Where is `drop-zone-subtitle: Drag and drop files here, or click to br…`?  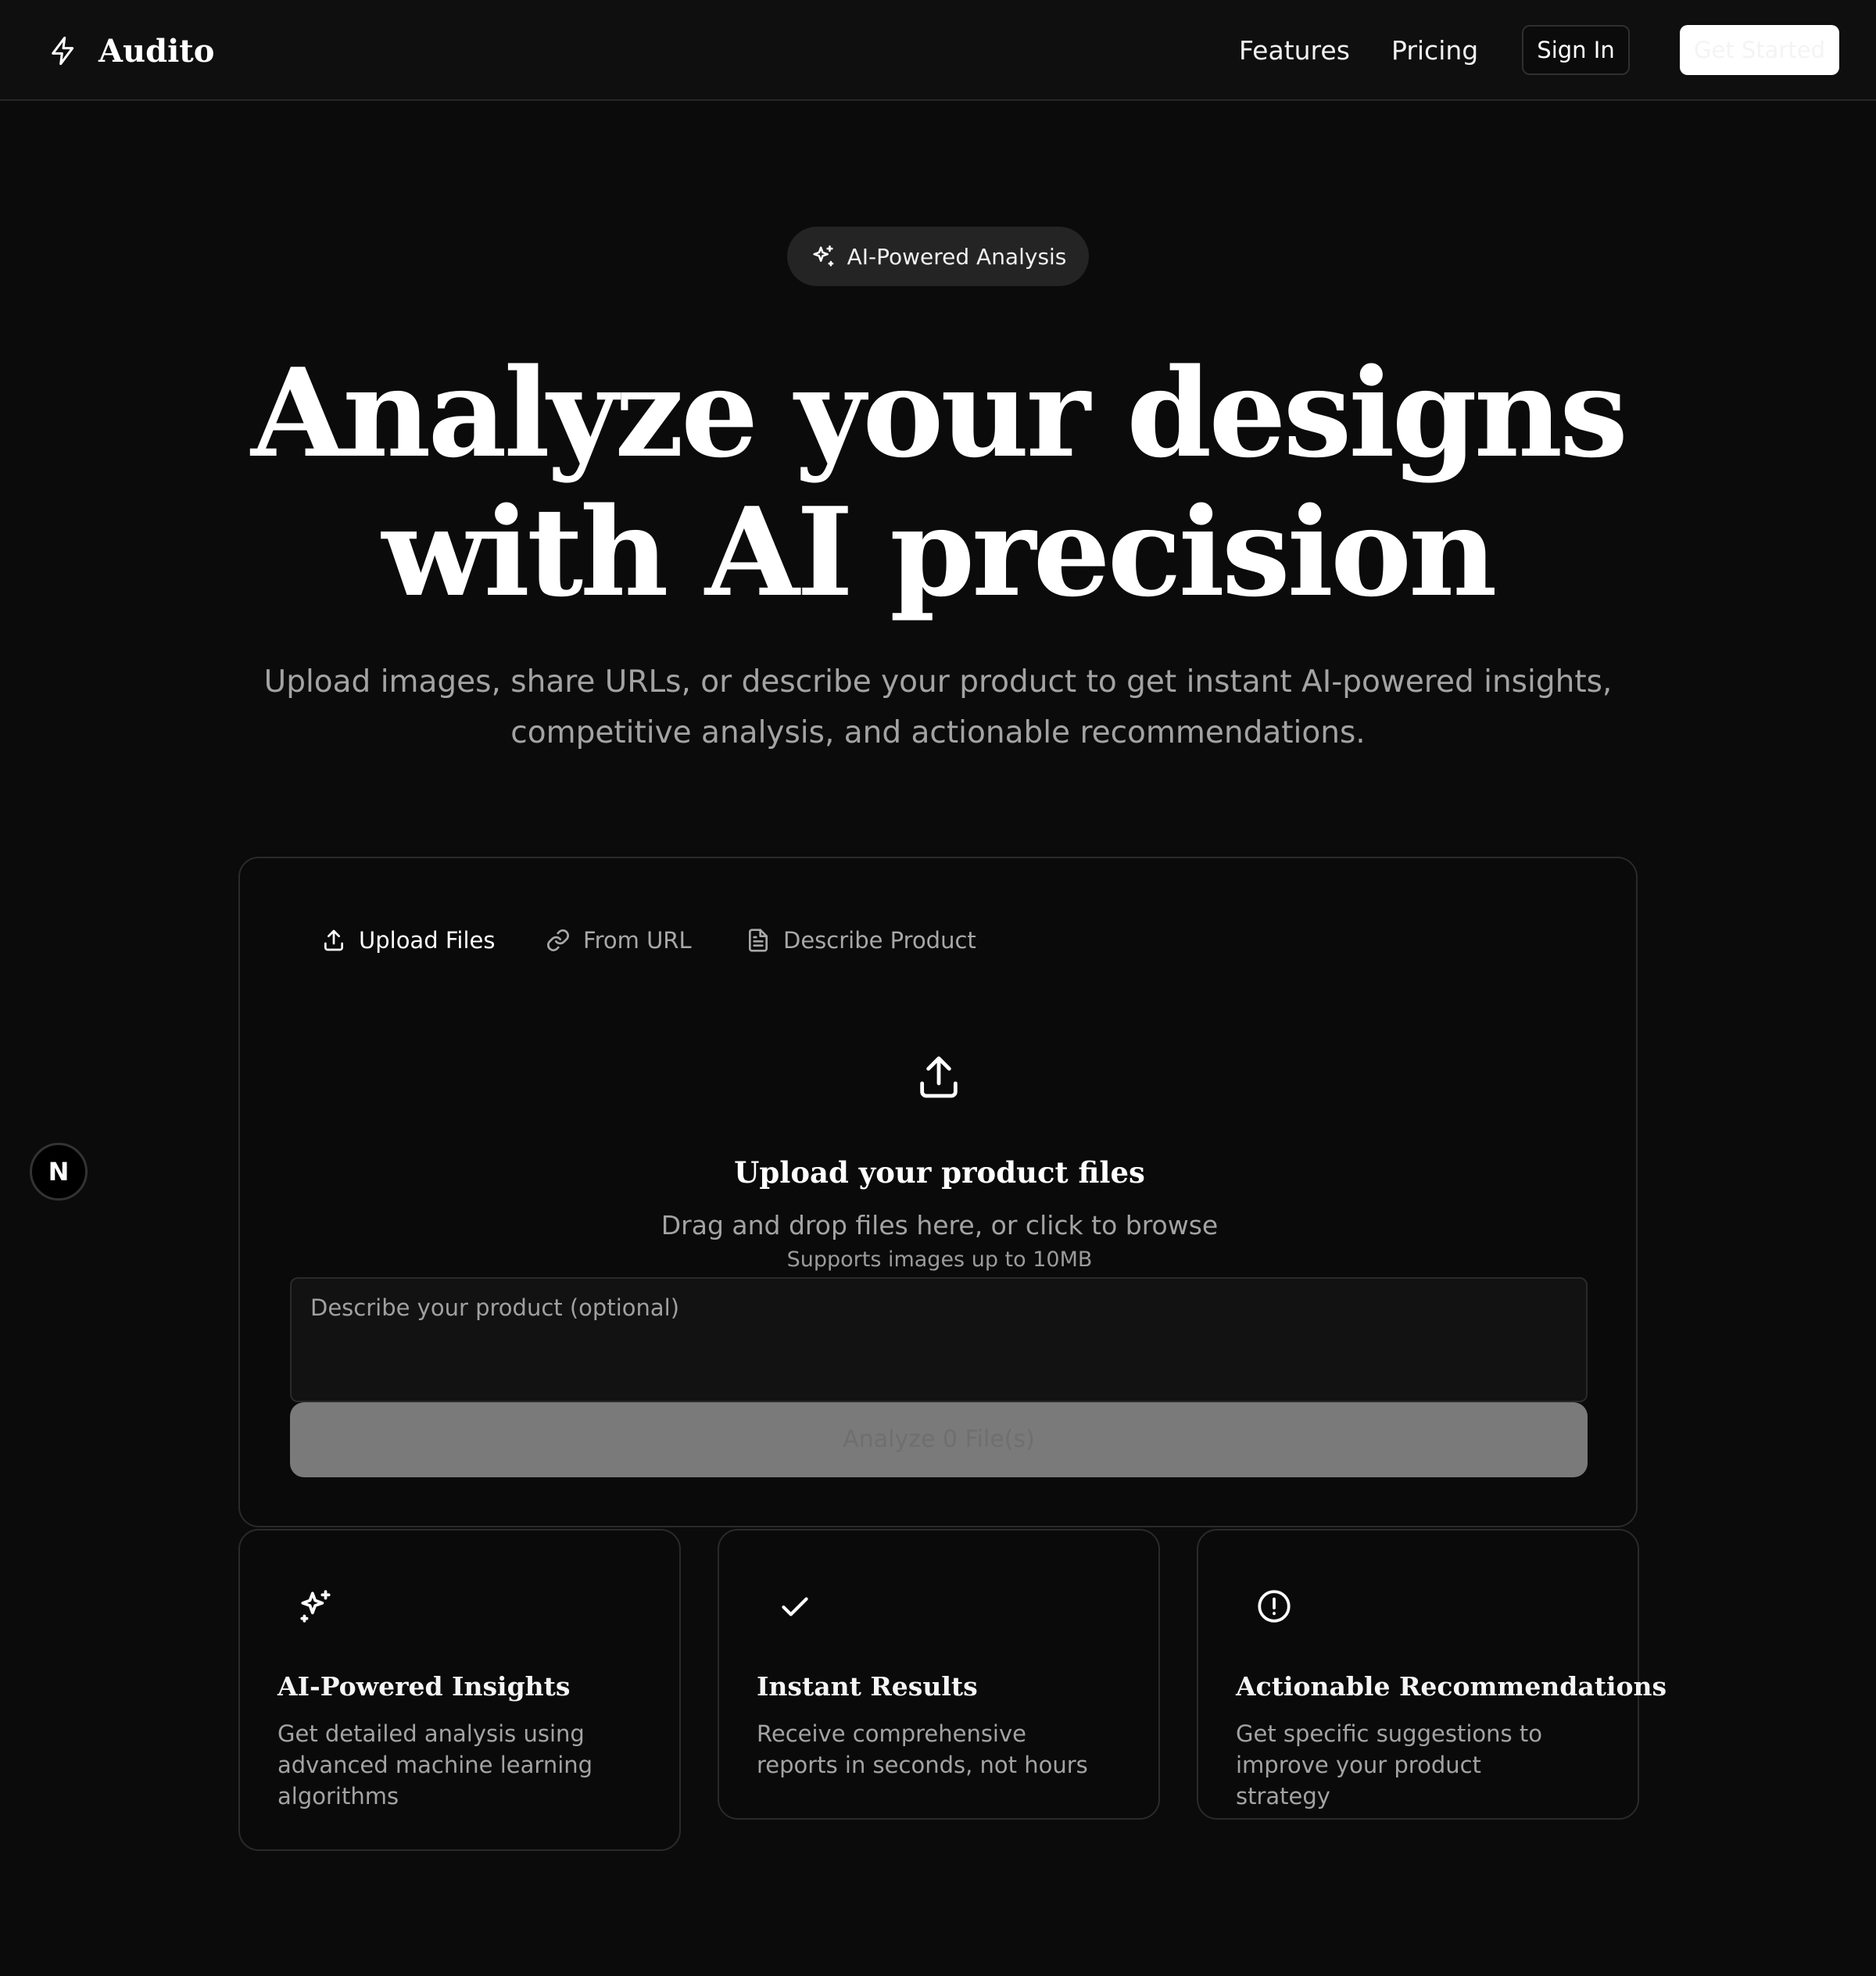
drop-zone-subtitle: Drag and drop files here, or click to br… is located at coordinates (939, 1225).